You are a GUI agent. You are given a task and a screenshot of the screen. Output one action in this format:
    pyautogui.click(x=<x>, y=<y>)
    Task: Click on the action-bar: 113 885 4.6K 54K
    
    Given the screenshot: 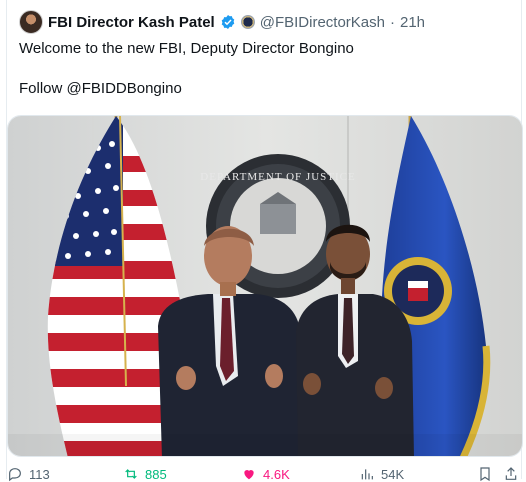 What is the action you would take?
    pyautogui.click(x=265, y=472)
    